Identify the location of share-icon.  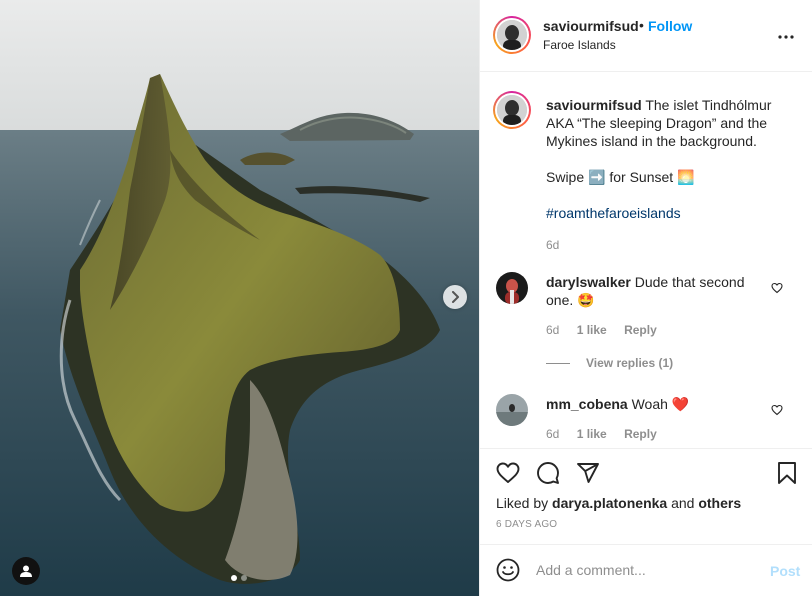
(588, 473).